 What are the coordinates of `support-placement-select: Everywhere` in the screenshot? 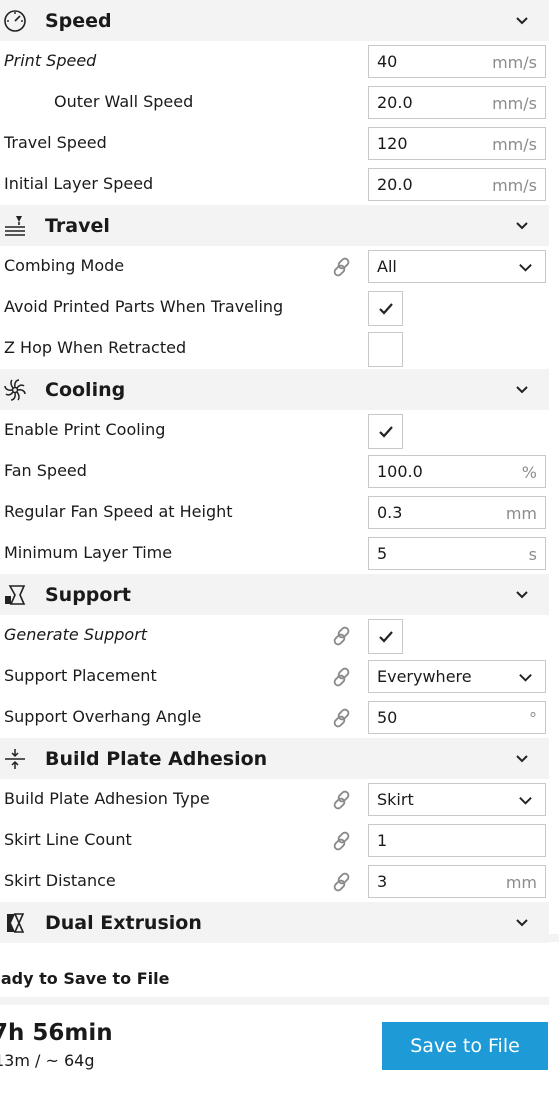 It's located at (457, 676).